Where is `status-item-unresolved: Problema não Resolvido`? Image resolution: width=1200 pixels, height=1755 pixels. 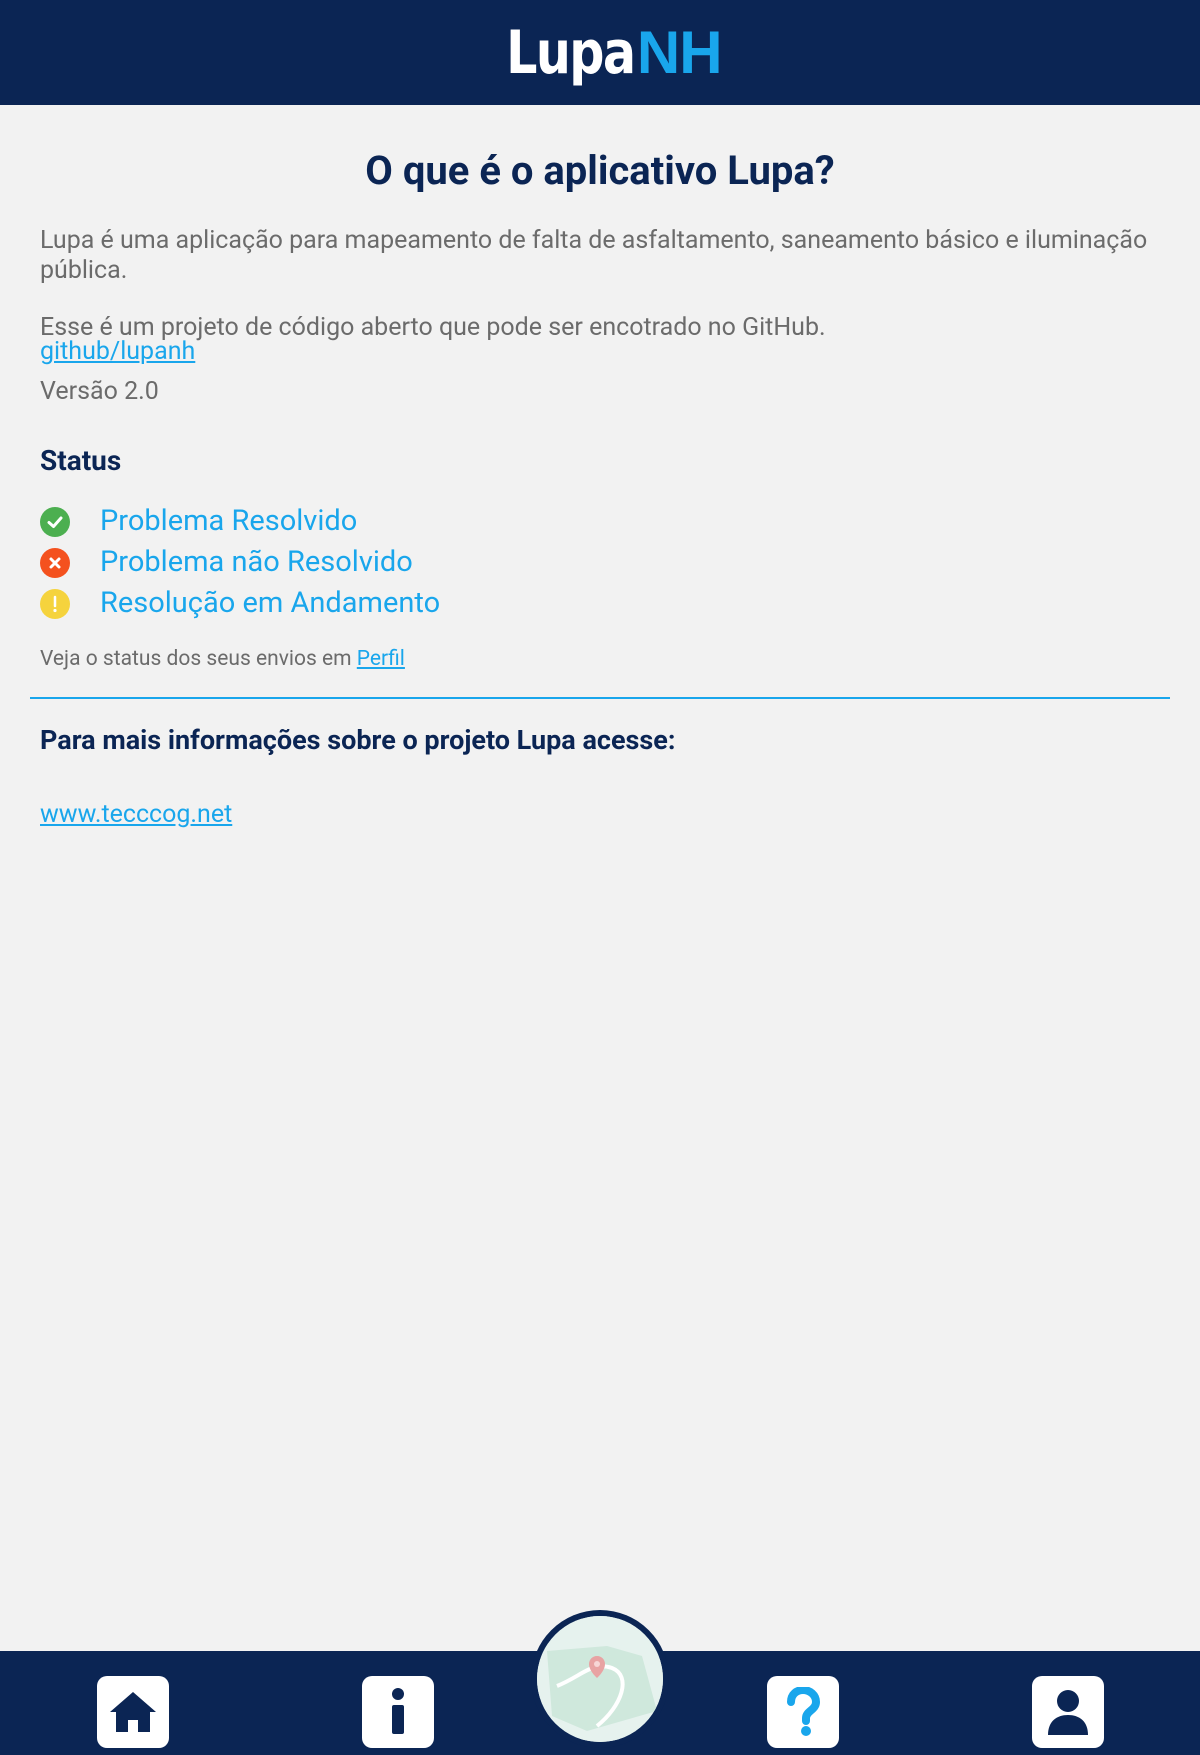 status-item-unresolved: Problema não Resolvido is located at coordinates (240, 562).